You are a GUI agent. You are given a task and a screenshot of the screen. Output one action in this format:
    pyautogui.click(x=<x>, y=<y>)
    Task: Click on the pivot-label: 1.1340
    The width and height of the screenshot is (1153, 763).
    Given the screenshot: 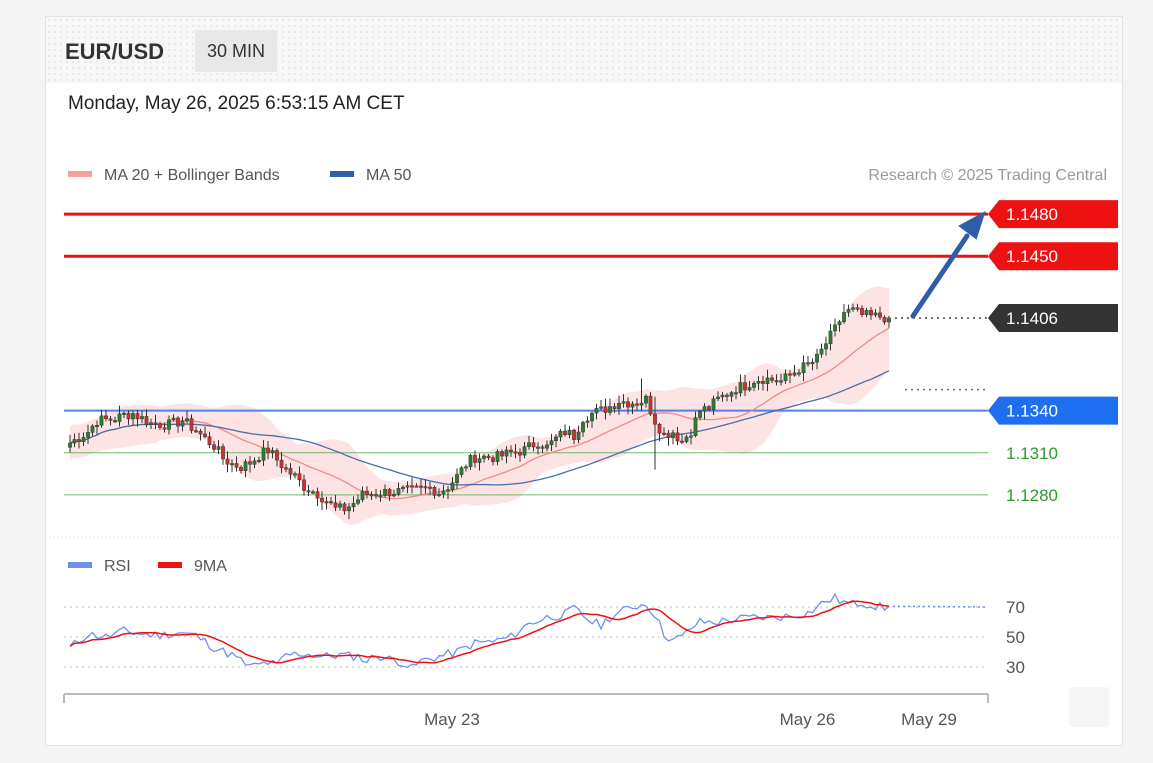 What is the action you would take?
    pyautogui.click(x=1032, y=411)
    